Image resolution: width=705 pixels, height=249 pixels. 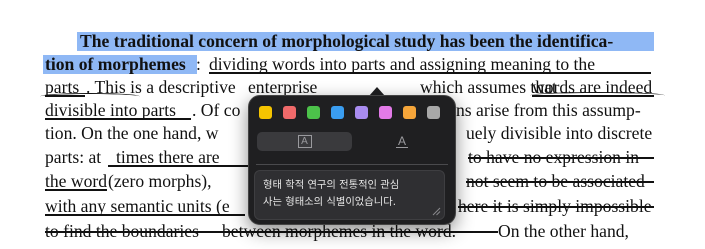 I want to click on color-swatch-orange, so click(x=409, y=112).